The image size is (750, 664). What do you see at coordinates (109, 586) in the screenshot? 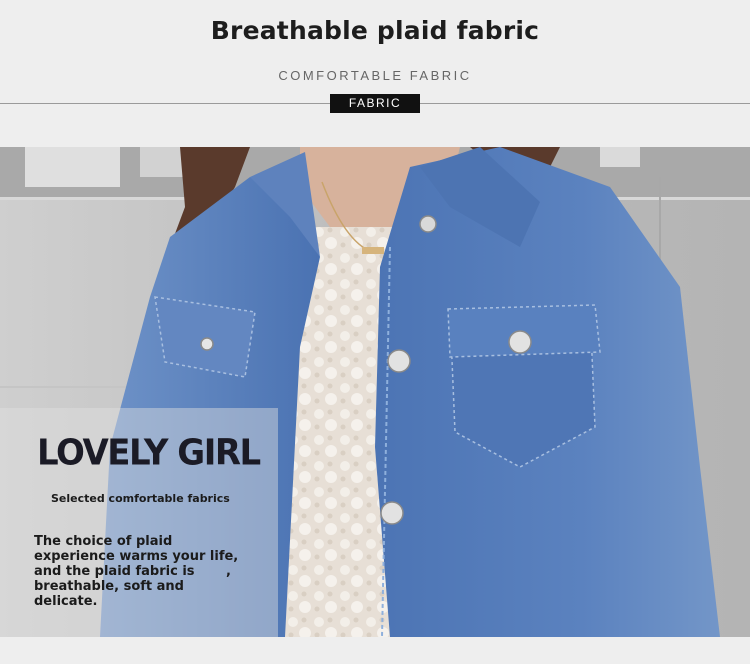
I see `paragraph-line: breathable, soft and` at bounding box center [109, 586].